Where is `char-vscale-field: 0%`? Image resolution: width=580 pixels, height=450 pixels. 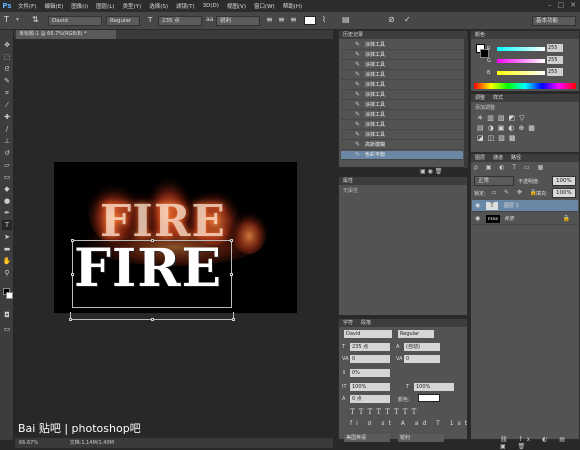 char-vscale-field: 0% is located at coordinates (370, 373).